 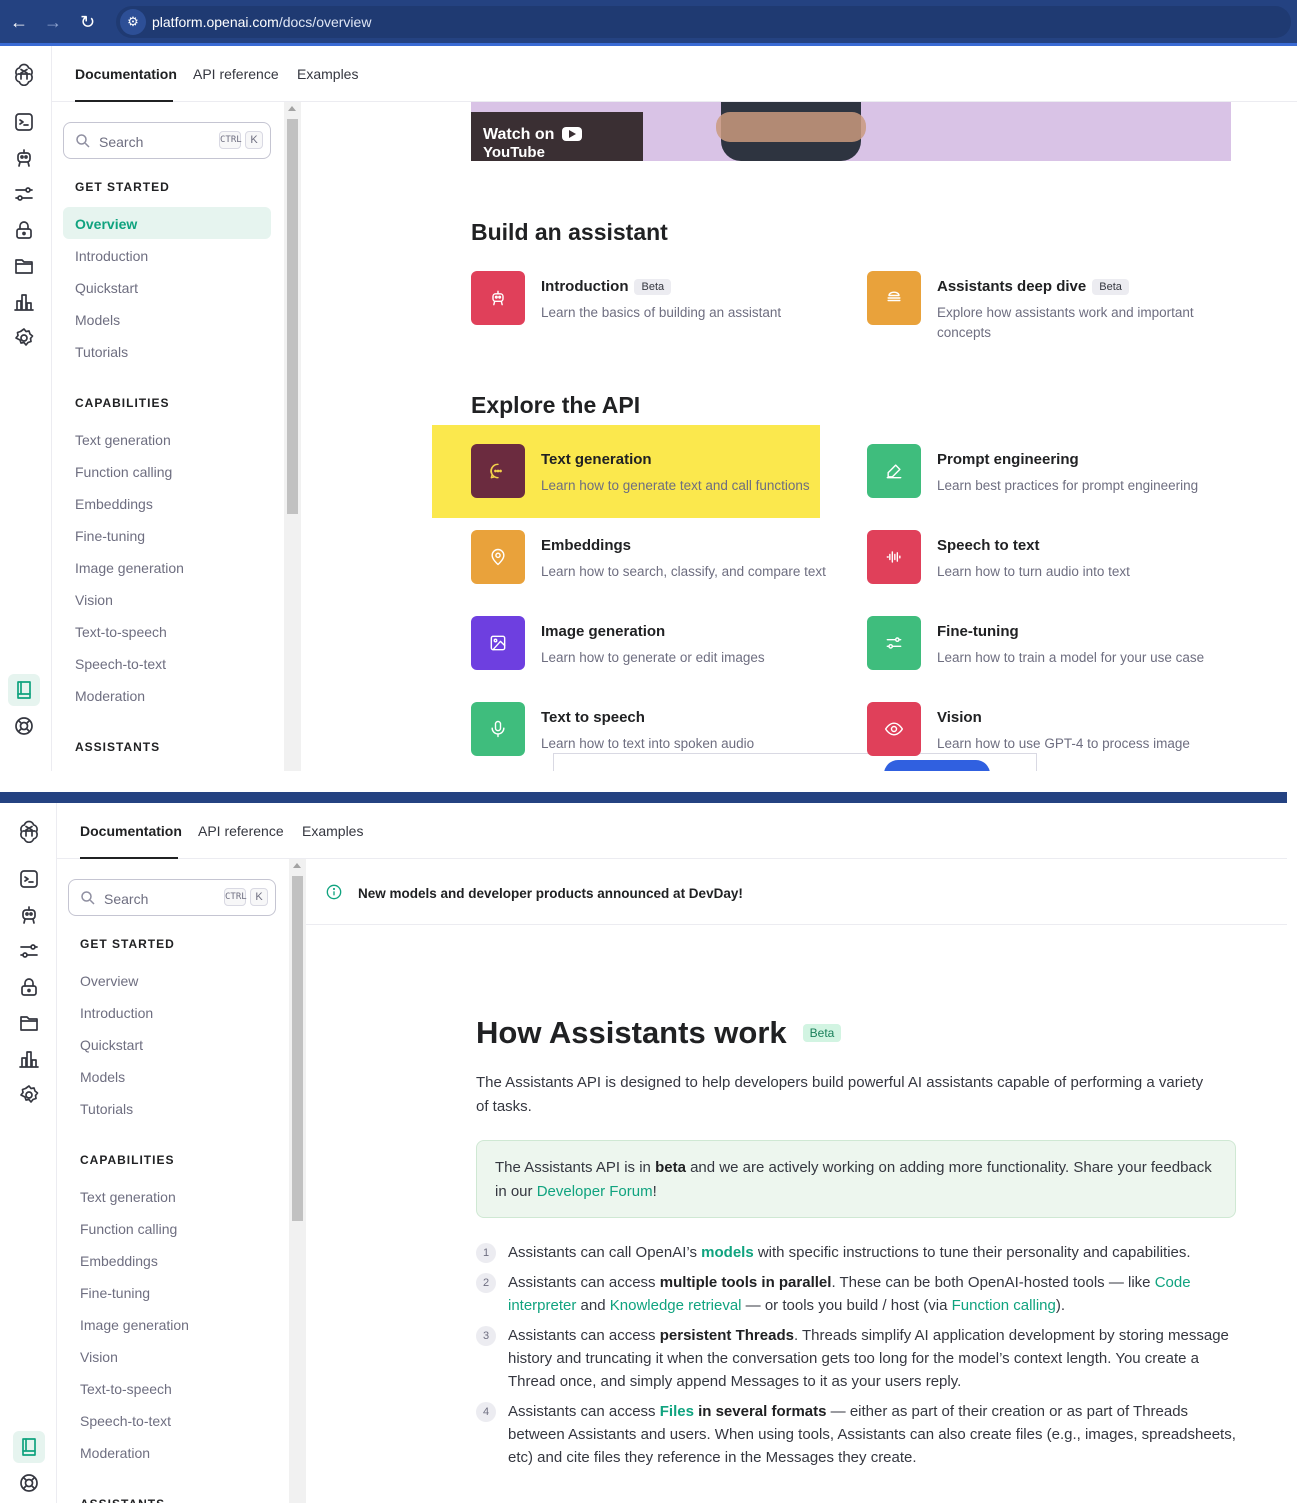 What do you see at coordinates (87, 22) in the screenshot?
I see `reload-icon: ↻` at bounding box center [87, 22].